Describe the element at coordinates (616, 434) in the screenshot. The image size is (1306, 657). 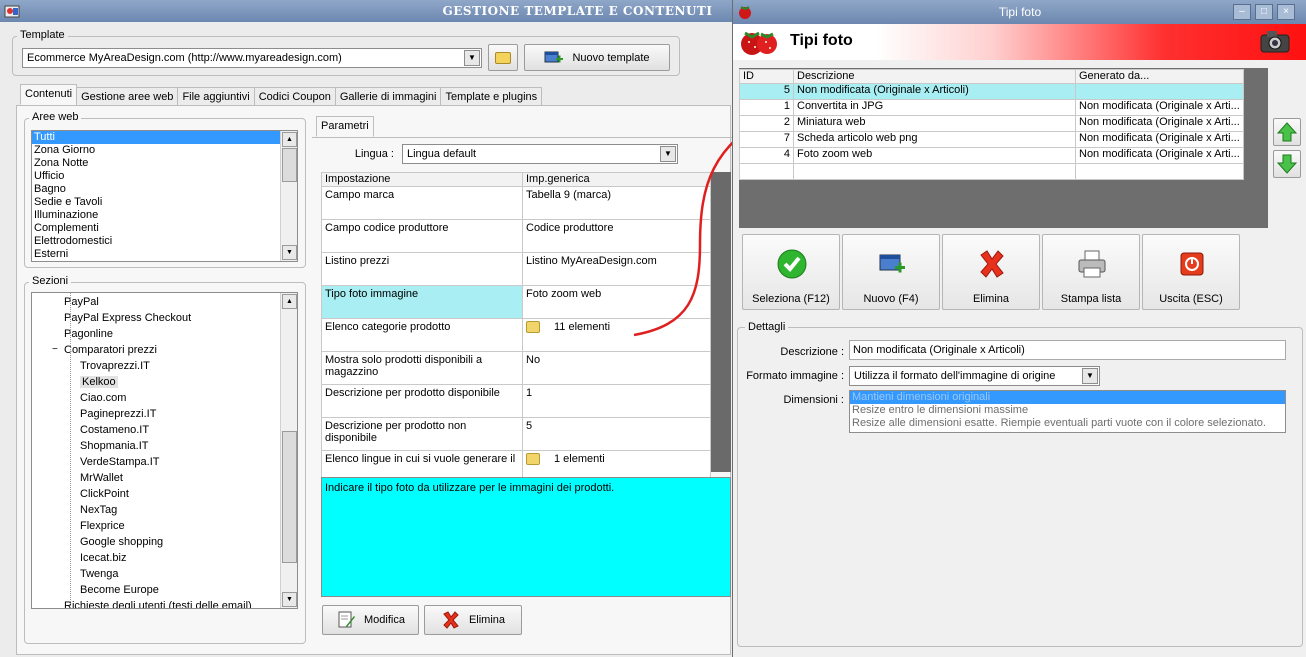
I see `param-value: 5` at that location.